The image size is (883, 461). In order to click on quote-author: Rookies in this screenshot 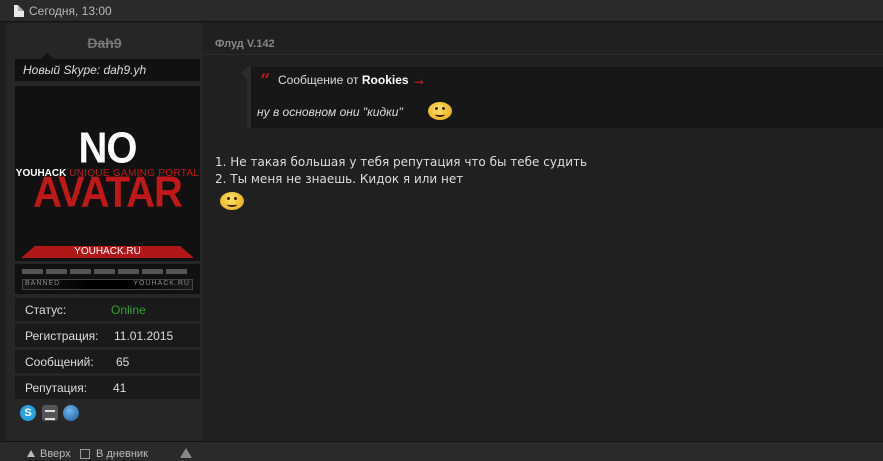, I will do `click(385, 80)`.